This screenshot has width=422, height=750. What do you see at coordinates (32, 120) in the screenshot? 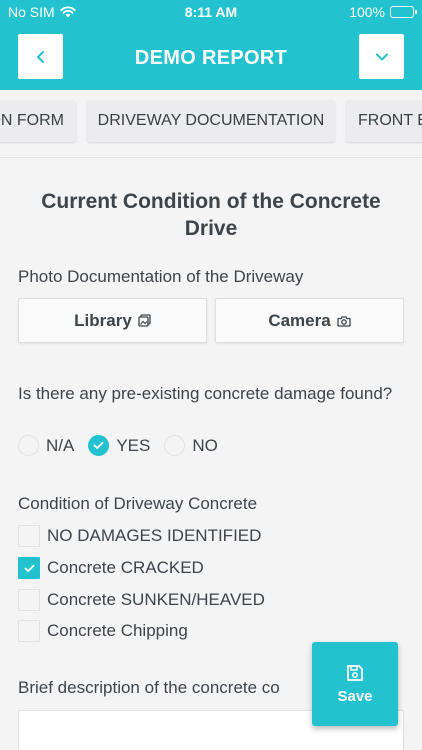
I see `tab-label: ON FORM` at bounding box center [32, 120].